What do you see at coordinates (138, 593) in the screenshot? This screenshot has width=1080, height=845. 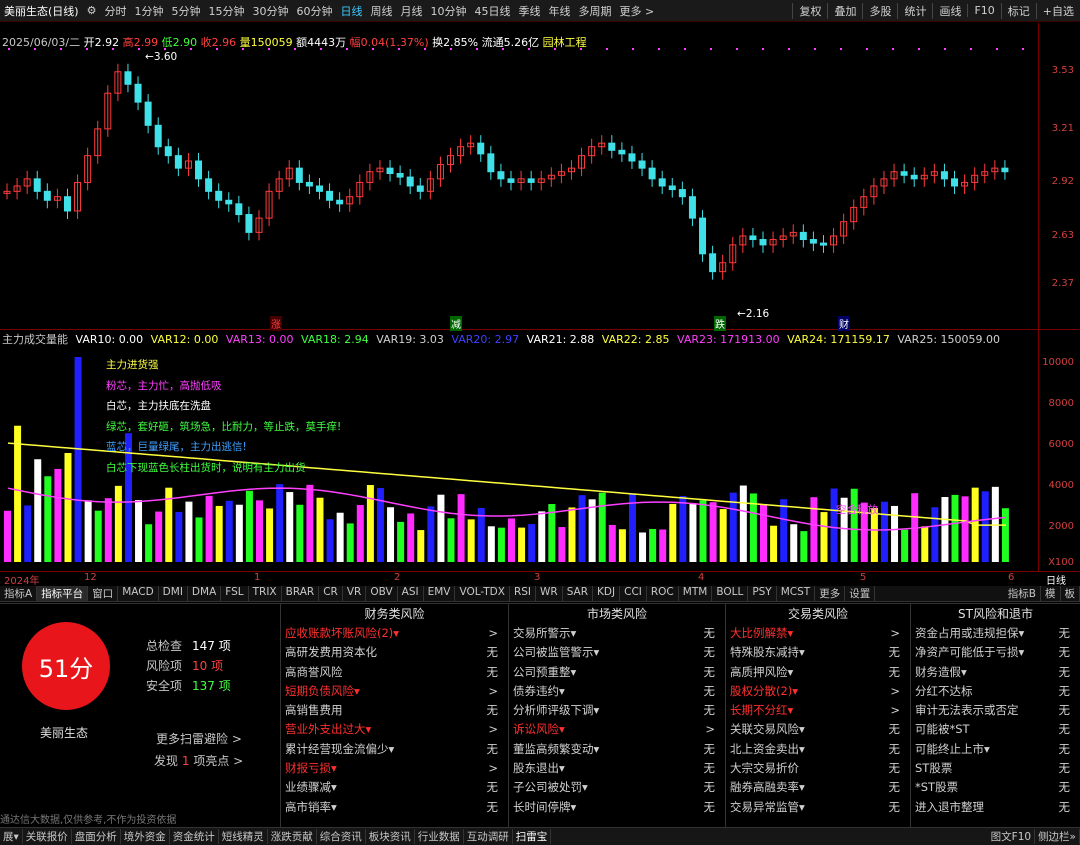 I see `indicator-tab: MACD` at bounding box center [138, 593].